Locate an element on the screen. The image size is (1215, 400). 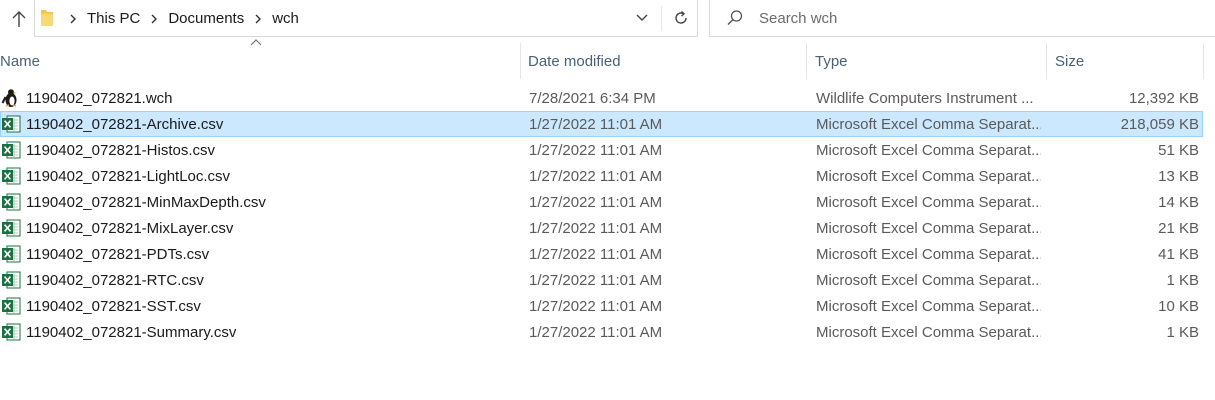
file-size: 13 KB is located at coordinates (1178, 176).